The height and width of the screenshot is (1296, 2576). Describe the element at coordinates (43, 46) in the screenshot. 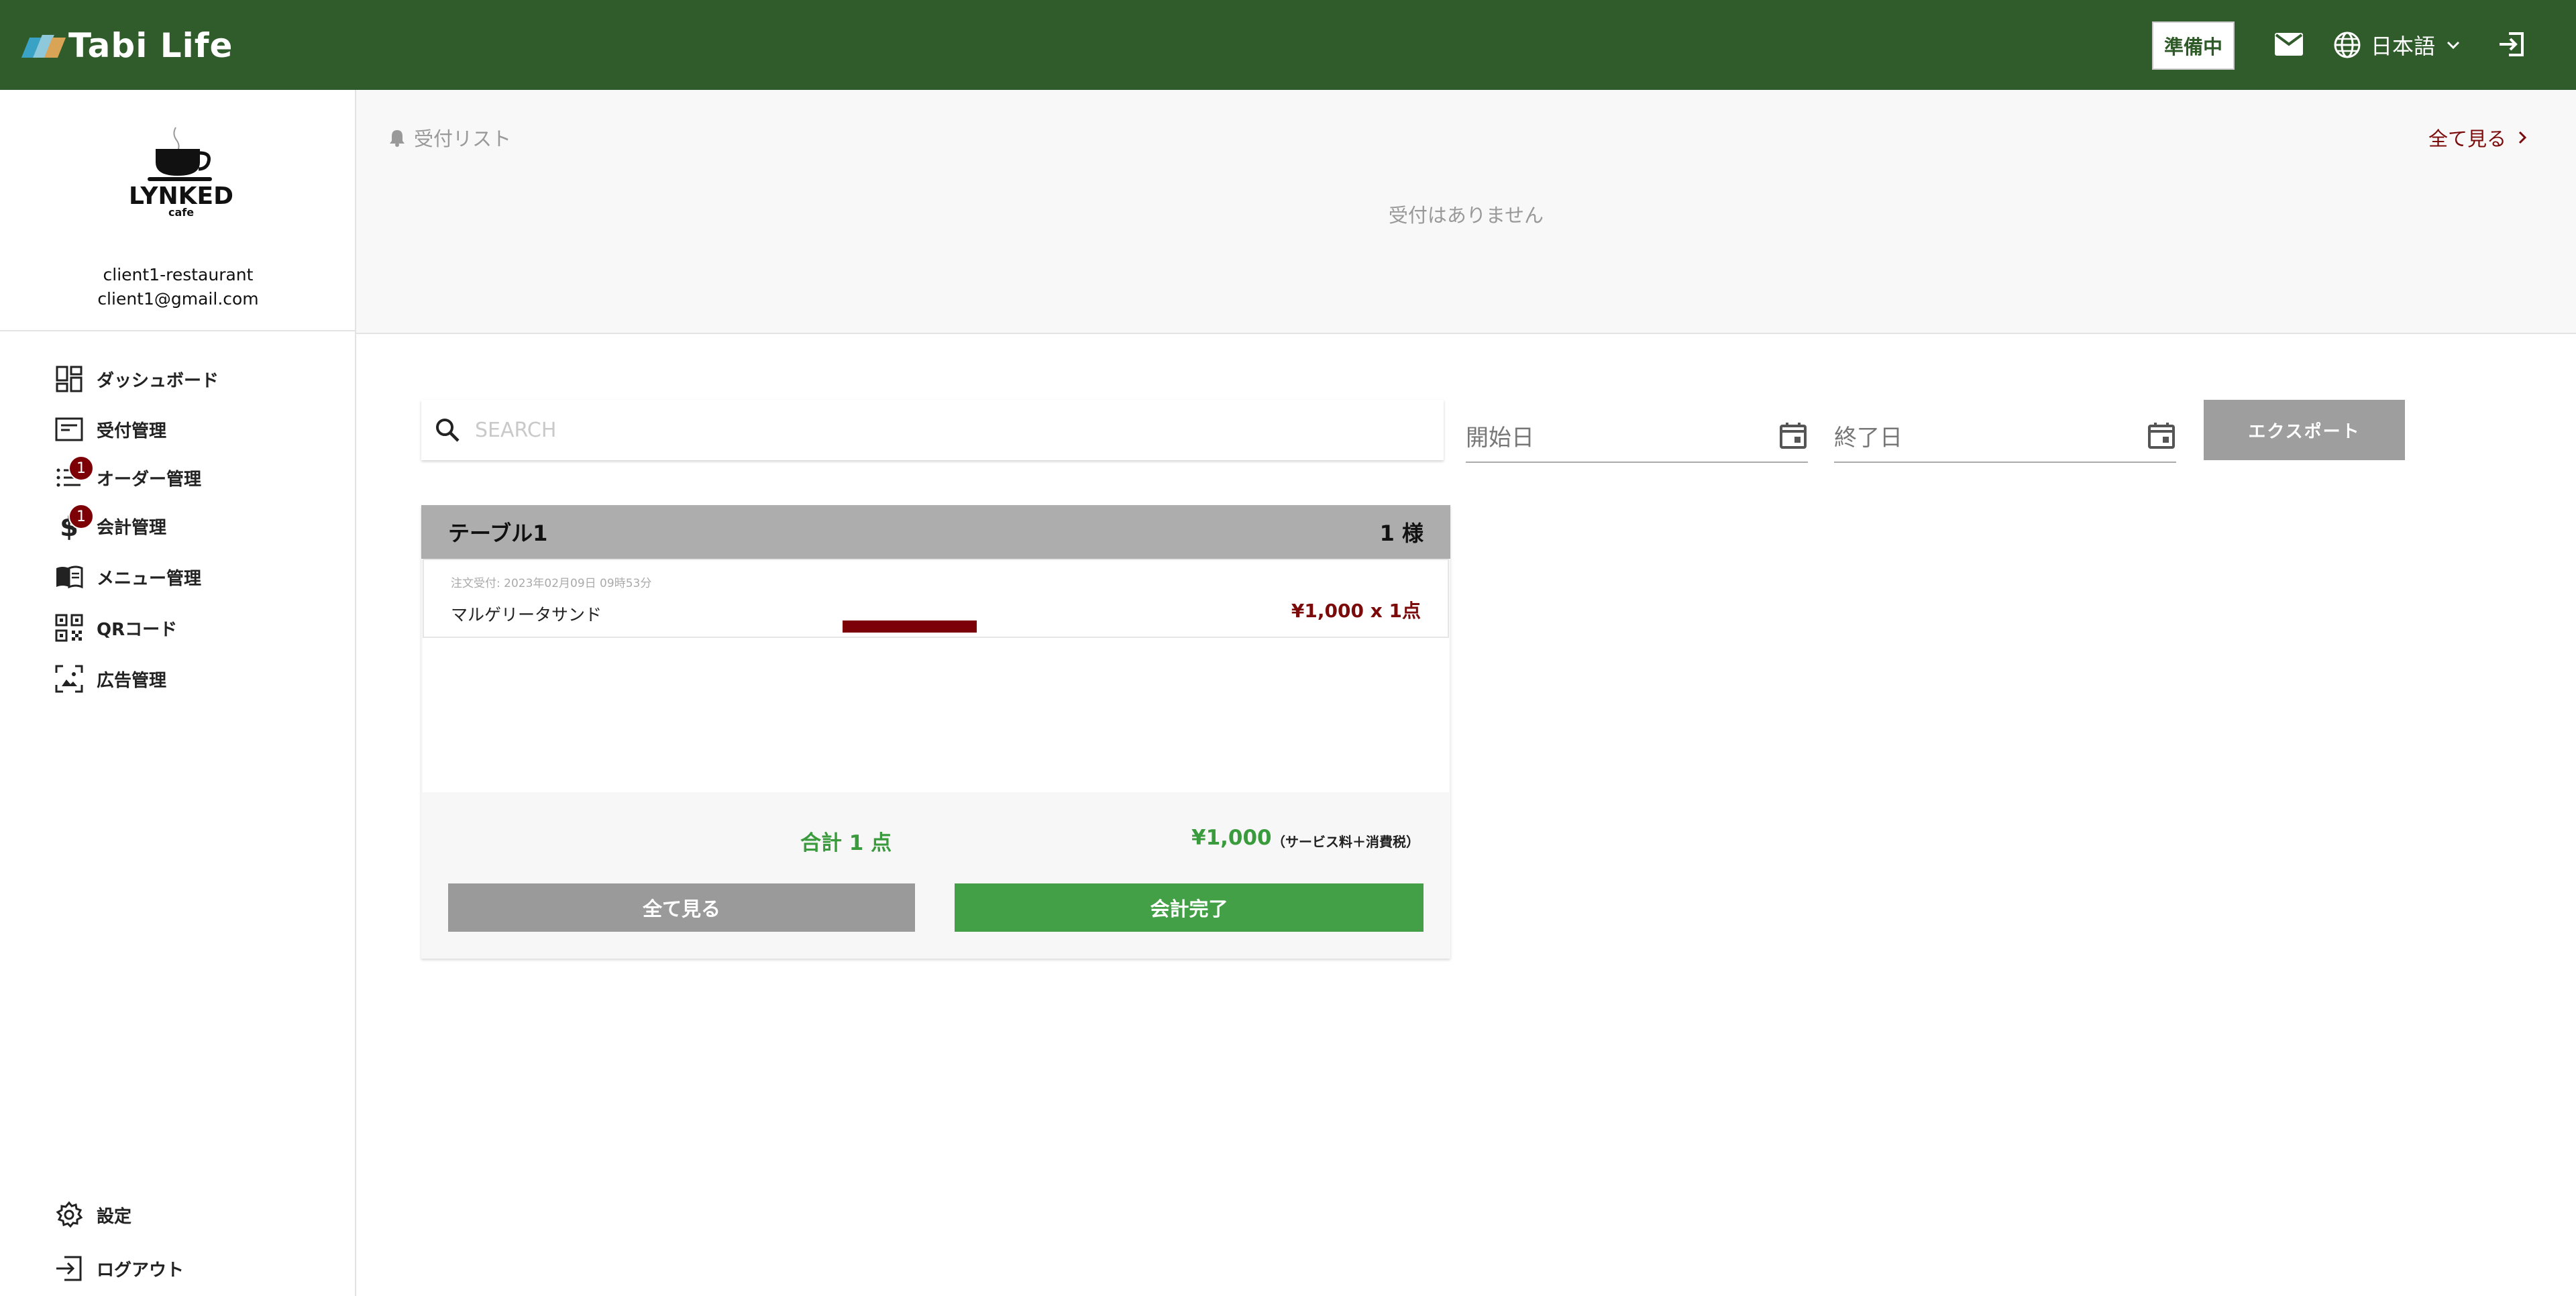

I see `brand-mark-icon` at that location.